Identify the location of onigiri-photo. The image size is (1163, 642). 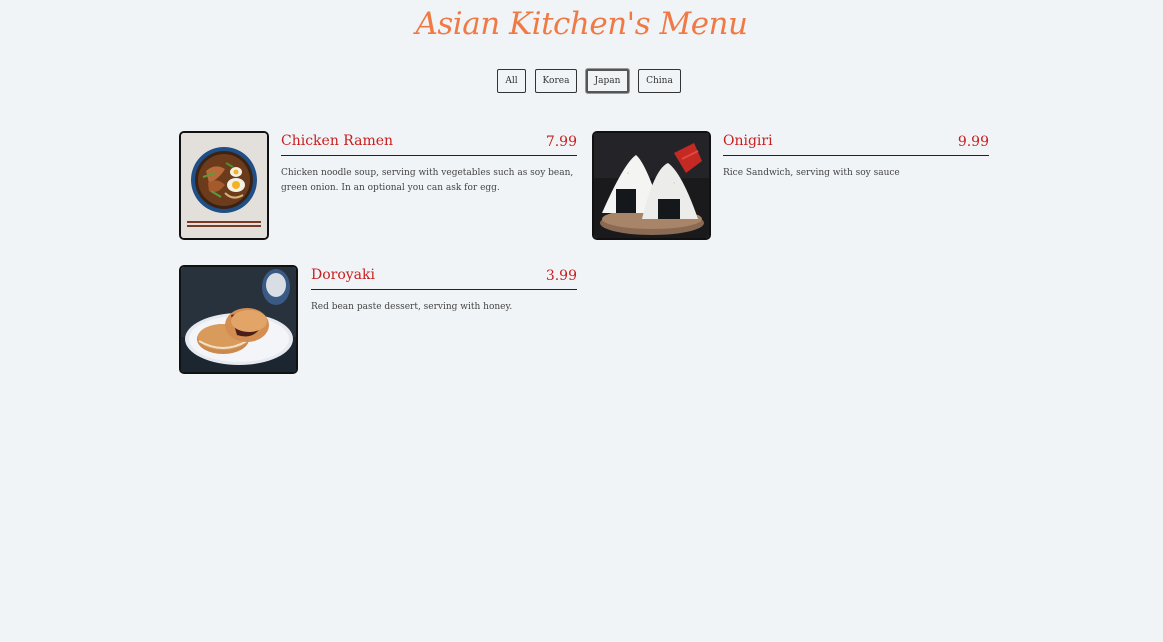
(651, 185).